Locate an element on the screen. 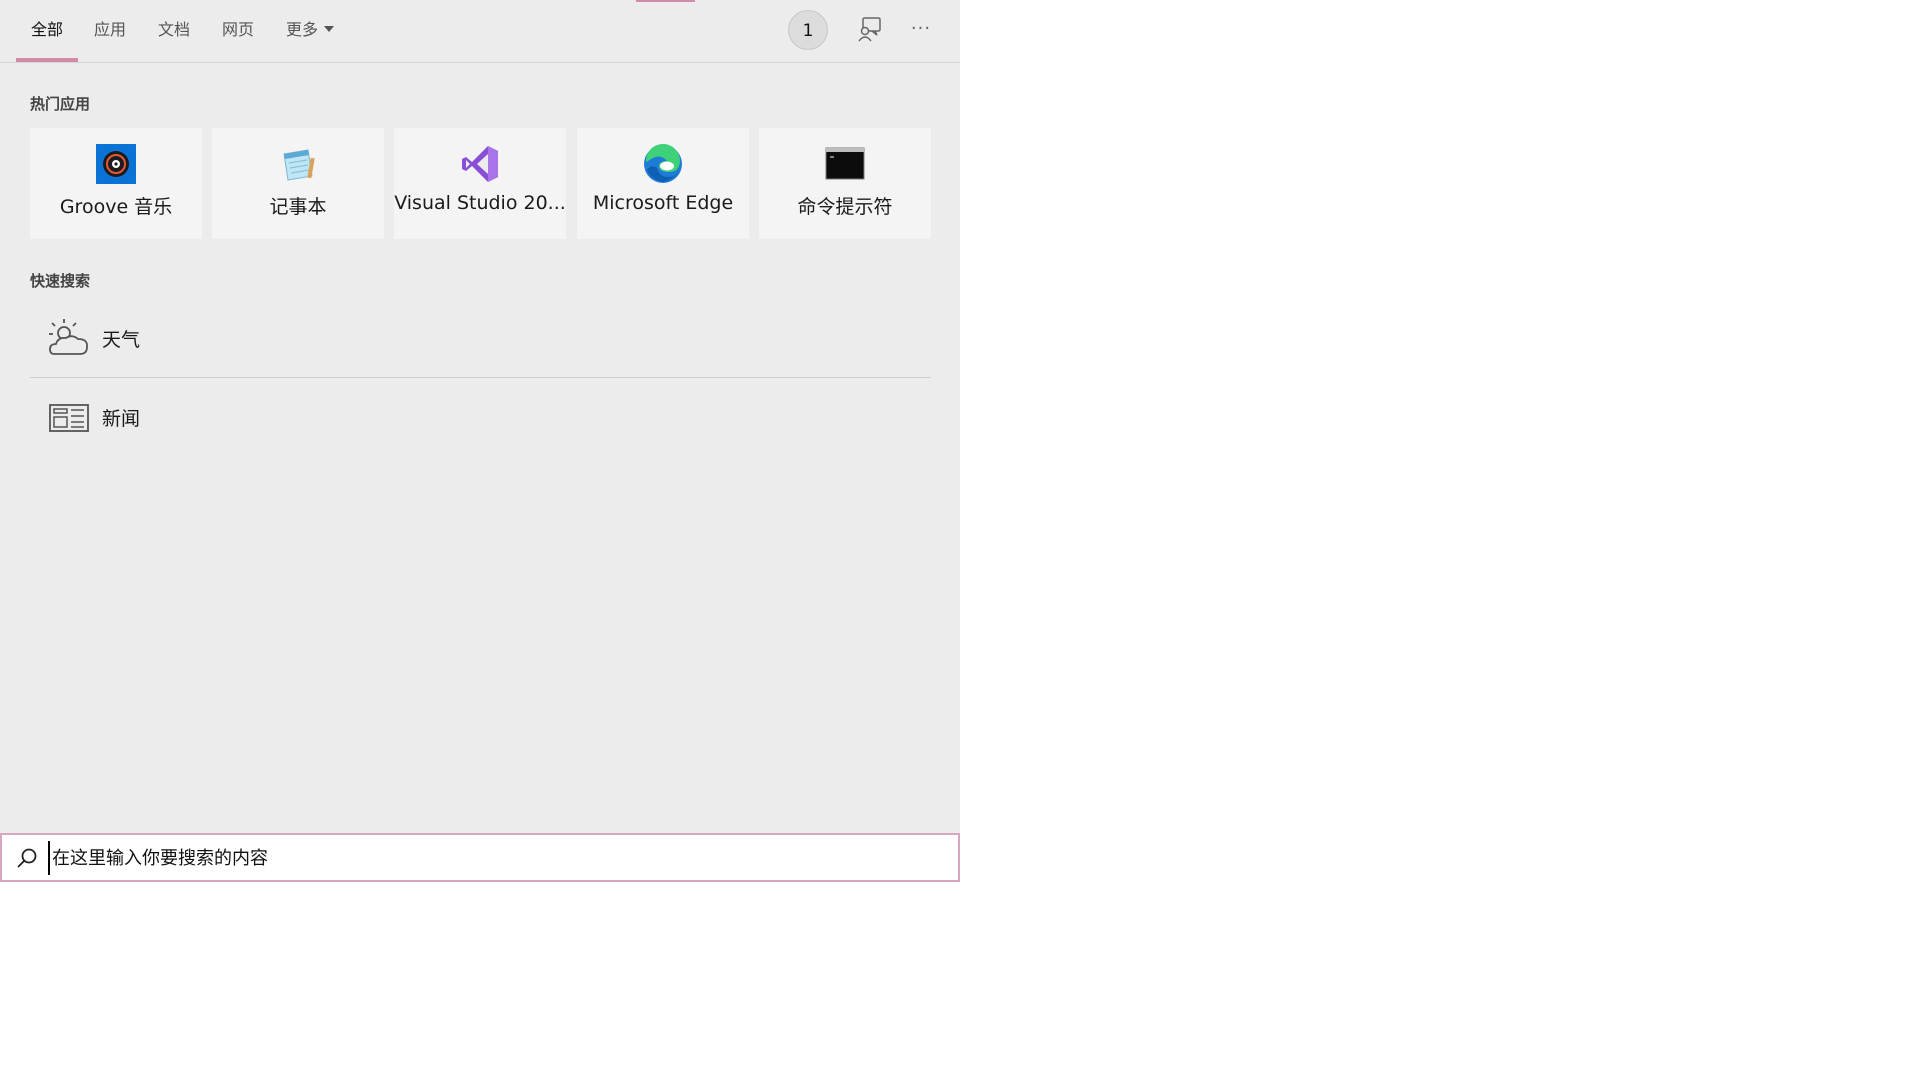 The width and height of the screenshot is (1920, 1080). edge-icon is located at coordinates (663, 163).